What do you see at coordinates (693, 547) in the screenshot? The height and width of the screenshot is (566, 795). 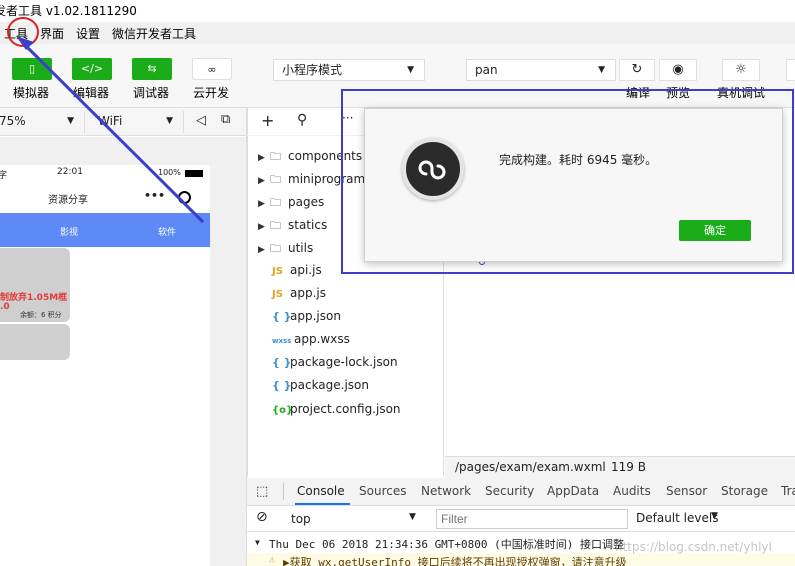 I see `watermark: https://blog.csdn.net/yhlyl` at bounding box center [693, 547].